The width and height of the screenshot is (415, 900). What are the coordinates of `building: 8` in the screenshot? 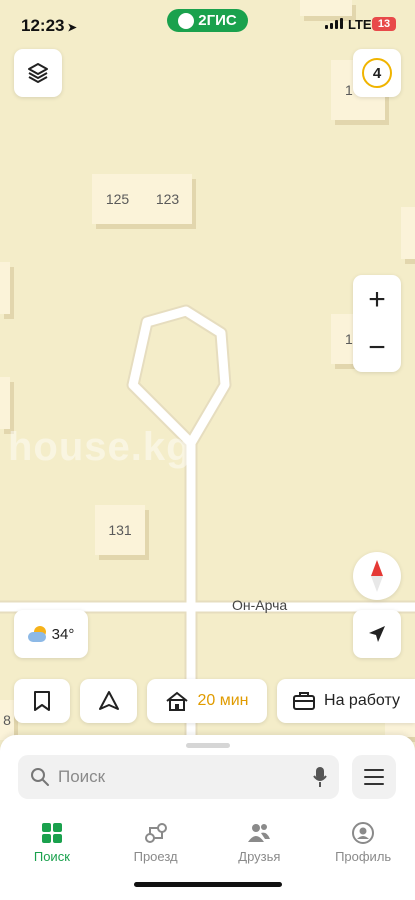 It's located at (7, 720).